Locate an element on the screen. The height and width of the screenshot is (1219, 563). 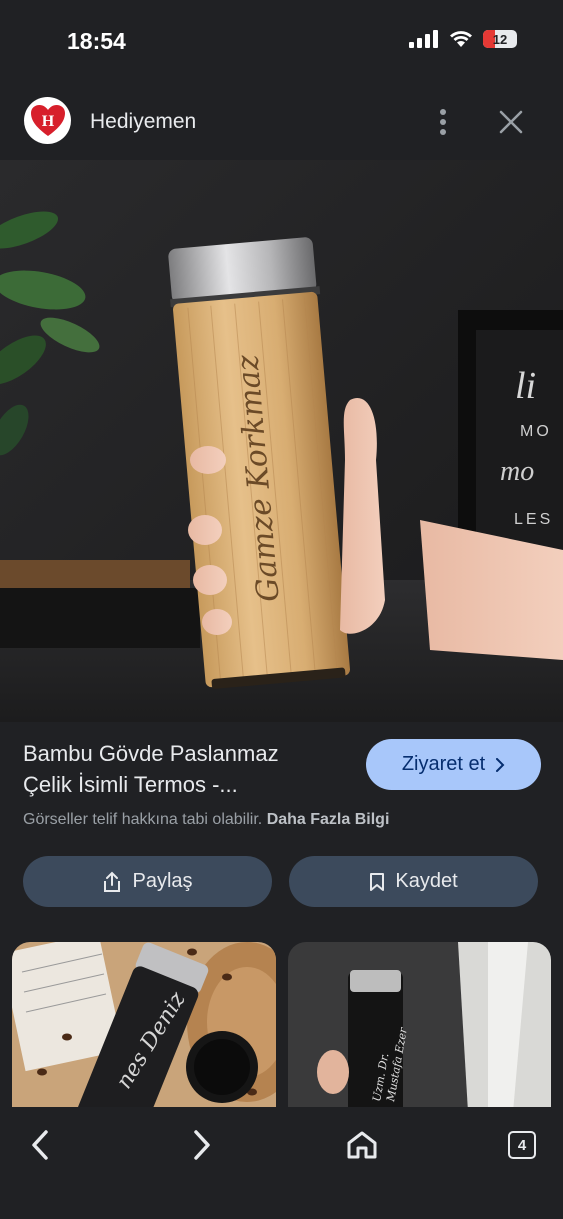
bottom-navigation: 4 is located at coordinates (281, 1163).